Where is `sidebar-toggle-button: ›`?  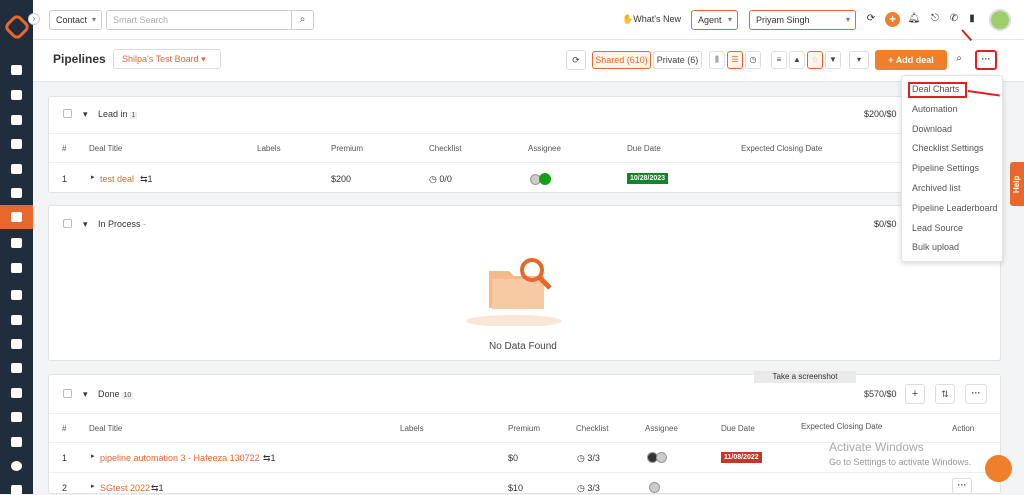
sidebar-toggle-button: › is located at coordinates (34, 19).